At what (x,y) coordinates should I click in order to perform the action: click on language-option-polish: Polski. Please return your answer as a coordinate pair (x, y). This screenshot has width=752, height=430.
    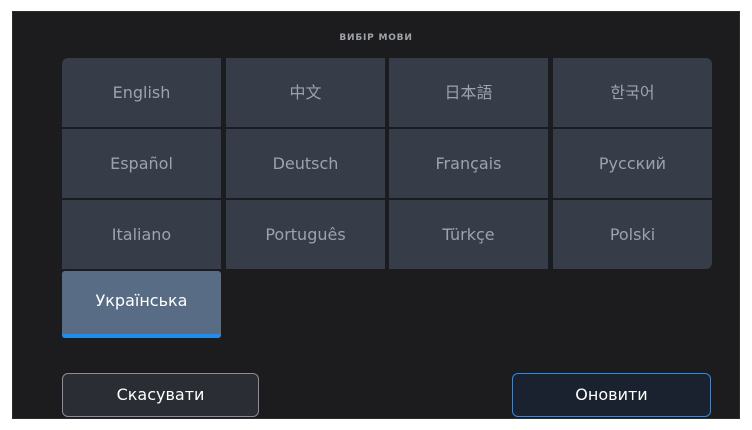
    Looking at the image, I should click on (632, 234).